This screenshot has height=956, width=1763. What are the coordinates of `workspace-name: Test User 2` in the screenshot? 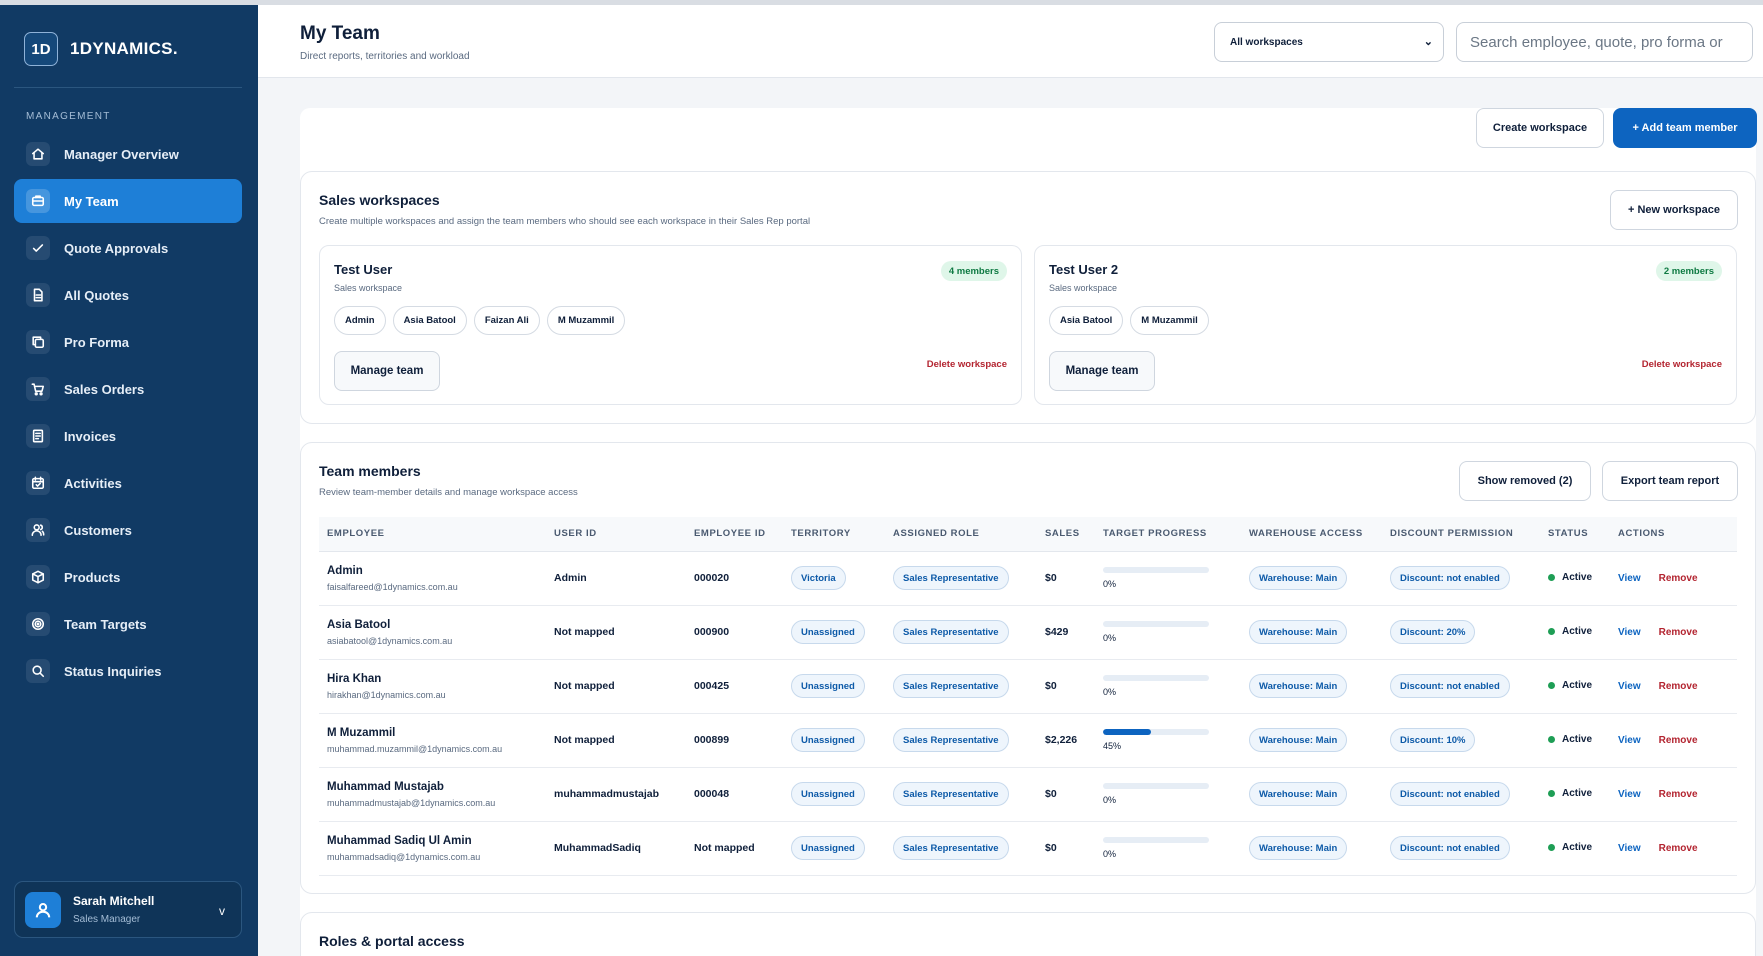 It's located at (1084, 269).